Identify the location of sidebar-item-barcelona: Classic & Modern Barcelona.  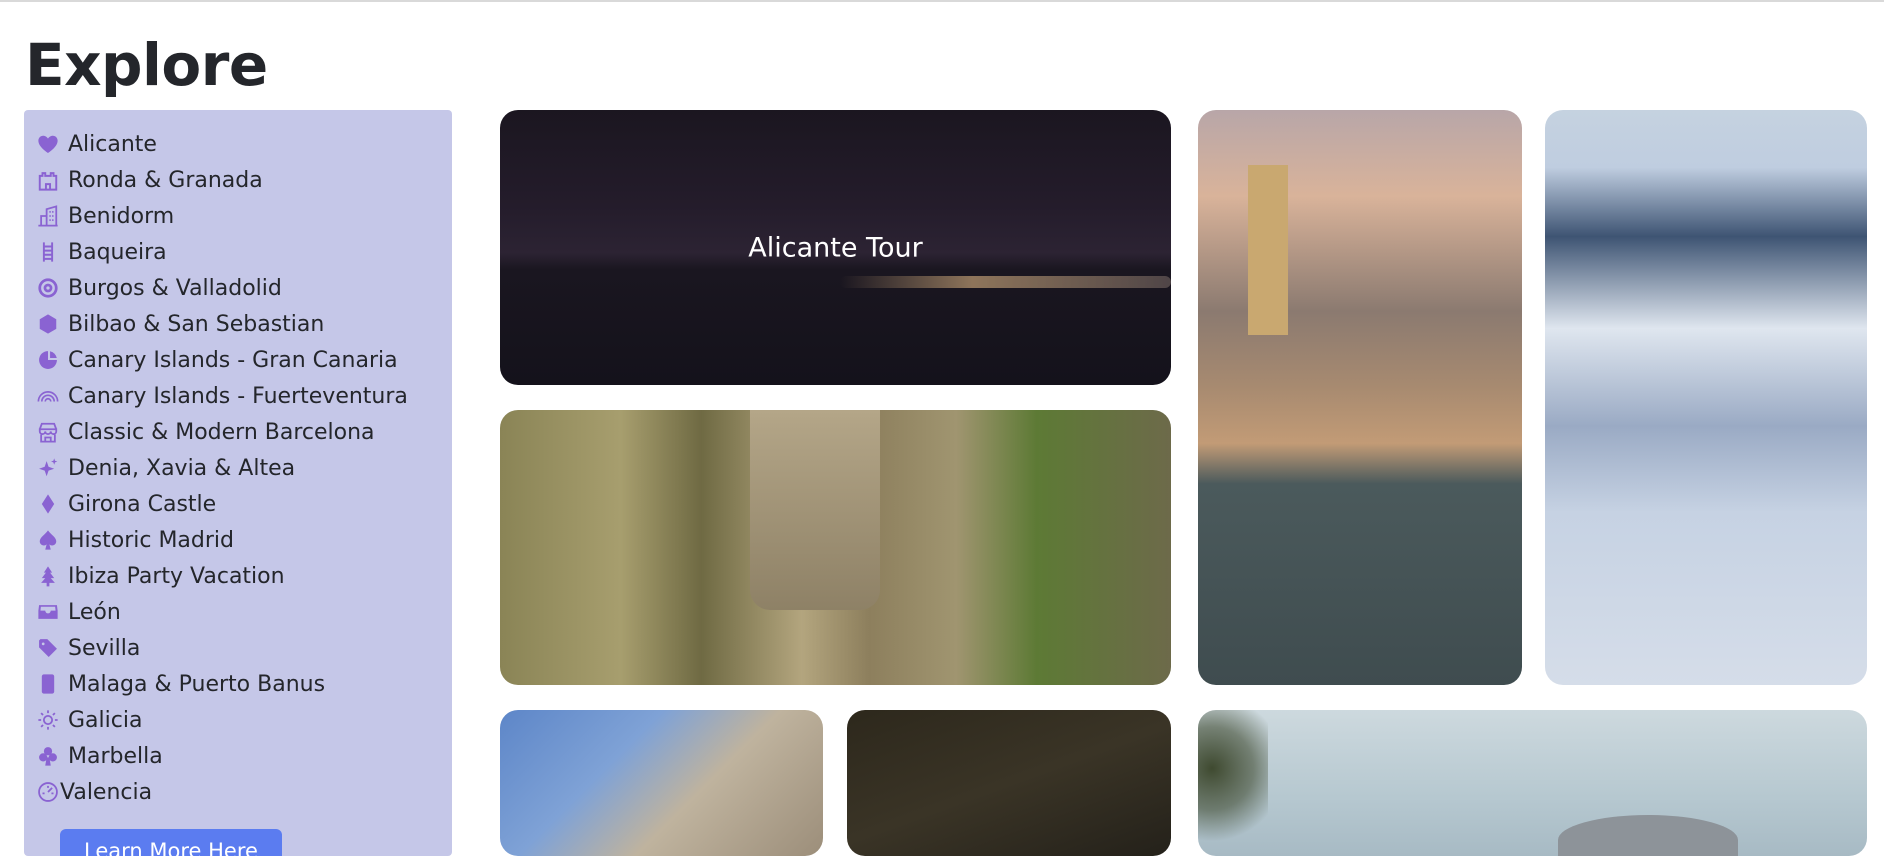
(238, 432).